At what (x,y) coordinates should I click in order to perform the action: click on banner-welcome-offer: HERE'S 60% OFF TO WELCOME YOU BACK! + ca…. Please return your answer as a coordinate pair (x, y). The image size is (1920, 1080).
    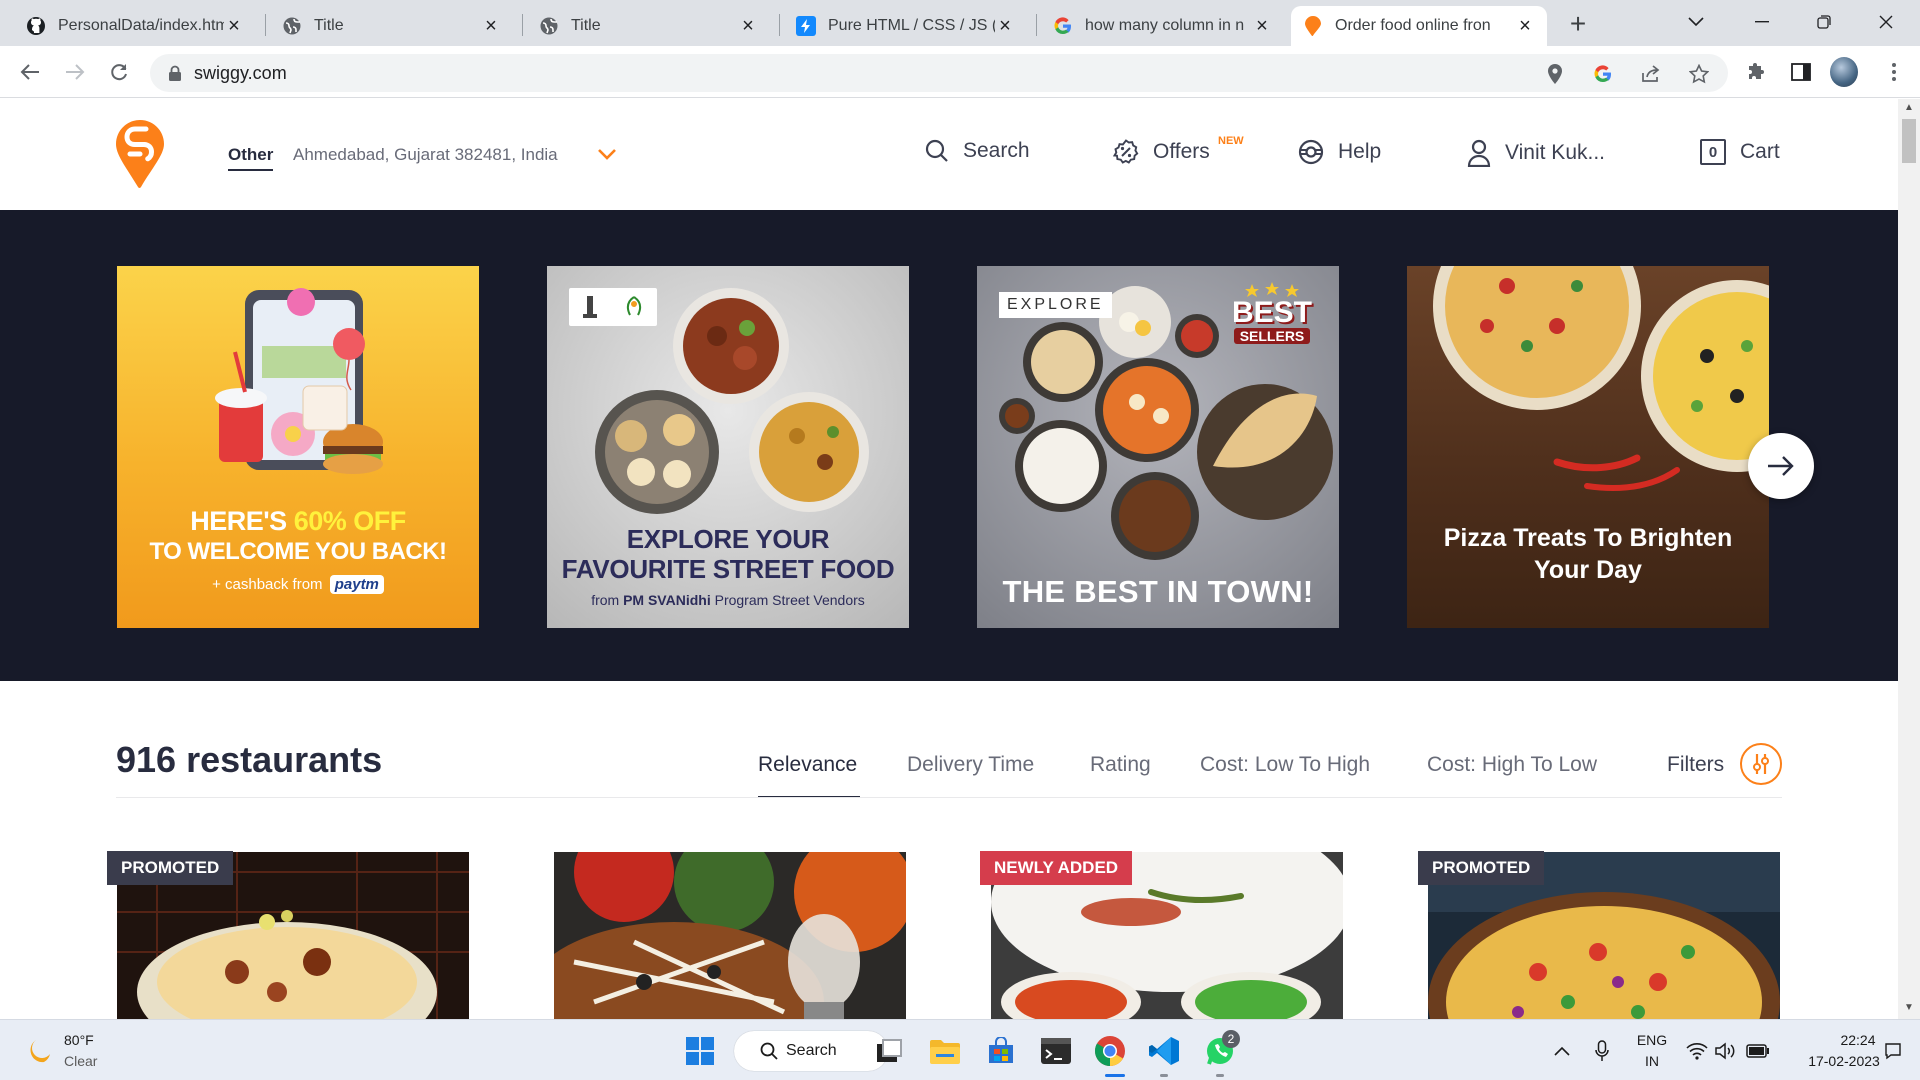
    Looking at the image, I should click on (298, 447).